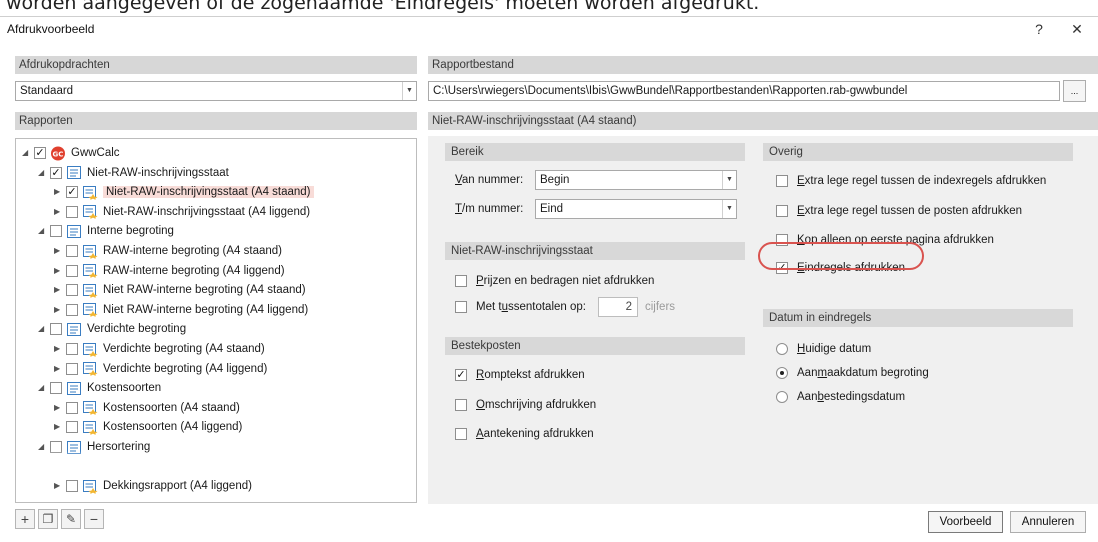 The height and width of the screenshot is (542, 1098). What do you see at coordinates (48, 519) in the screenshot?
I see `copy-icon: ❐` at bounding box center [48, 519].